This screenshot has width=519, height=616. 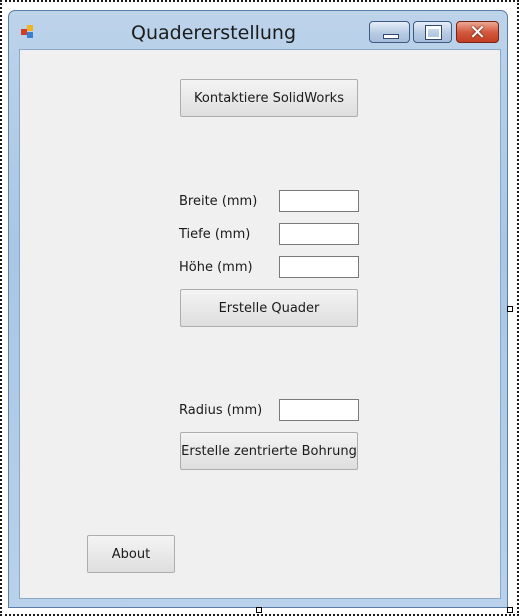 I want to click on title-bar: Quadererstellung ✕, so click(x=258, y=29).